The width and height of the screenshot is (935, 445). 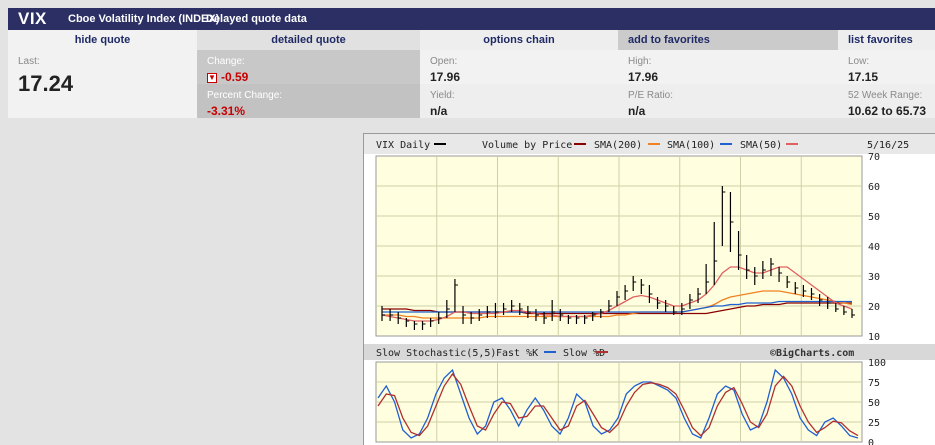 I want to click on percent-change-cell: Percent Change: -3.31%, so click(x=308, y=101).